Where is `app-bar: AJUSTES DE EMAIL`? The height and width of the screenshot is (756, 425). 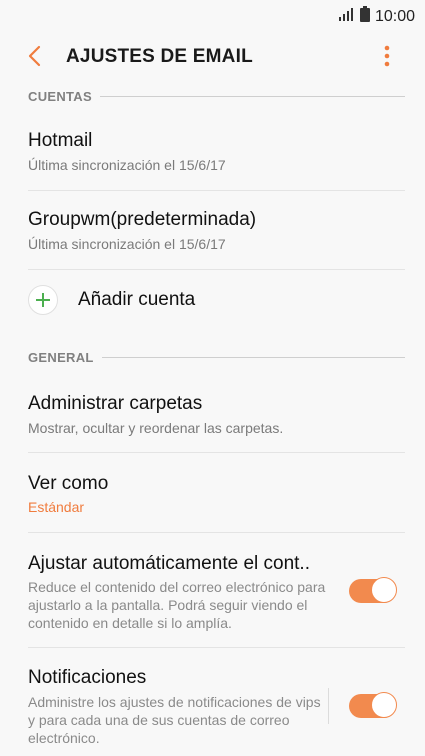 app-bar: AJUSTES DE EMAIL is located at coordinates (212, 58).